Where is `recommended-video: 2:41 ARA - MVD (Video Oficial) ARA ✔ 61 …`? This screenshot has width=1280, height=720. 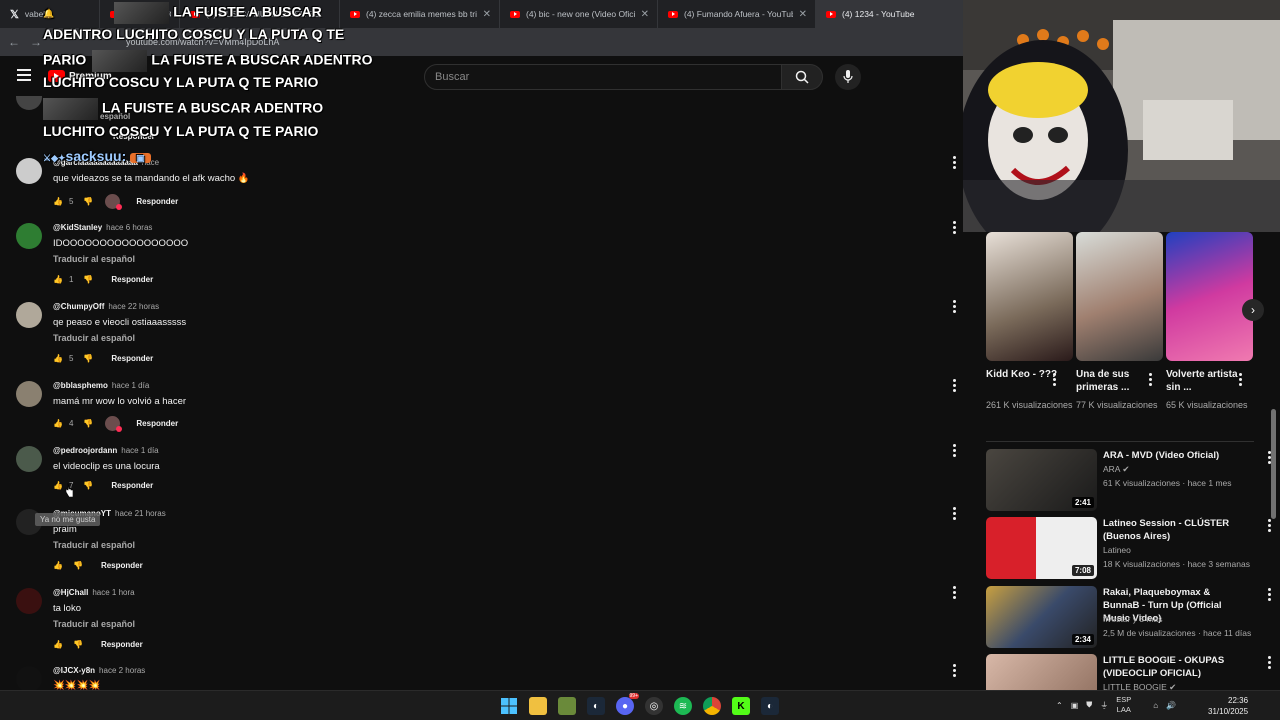 recommended-video: 2:41 ARA - MVD (Video Oficial) ARA ✔ 61 … is located at coordinates (1128, 481).